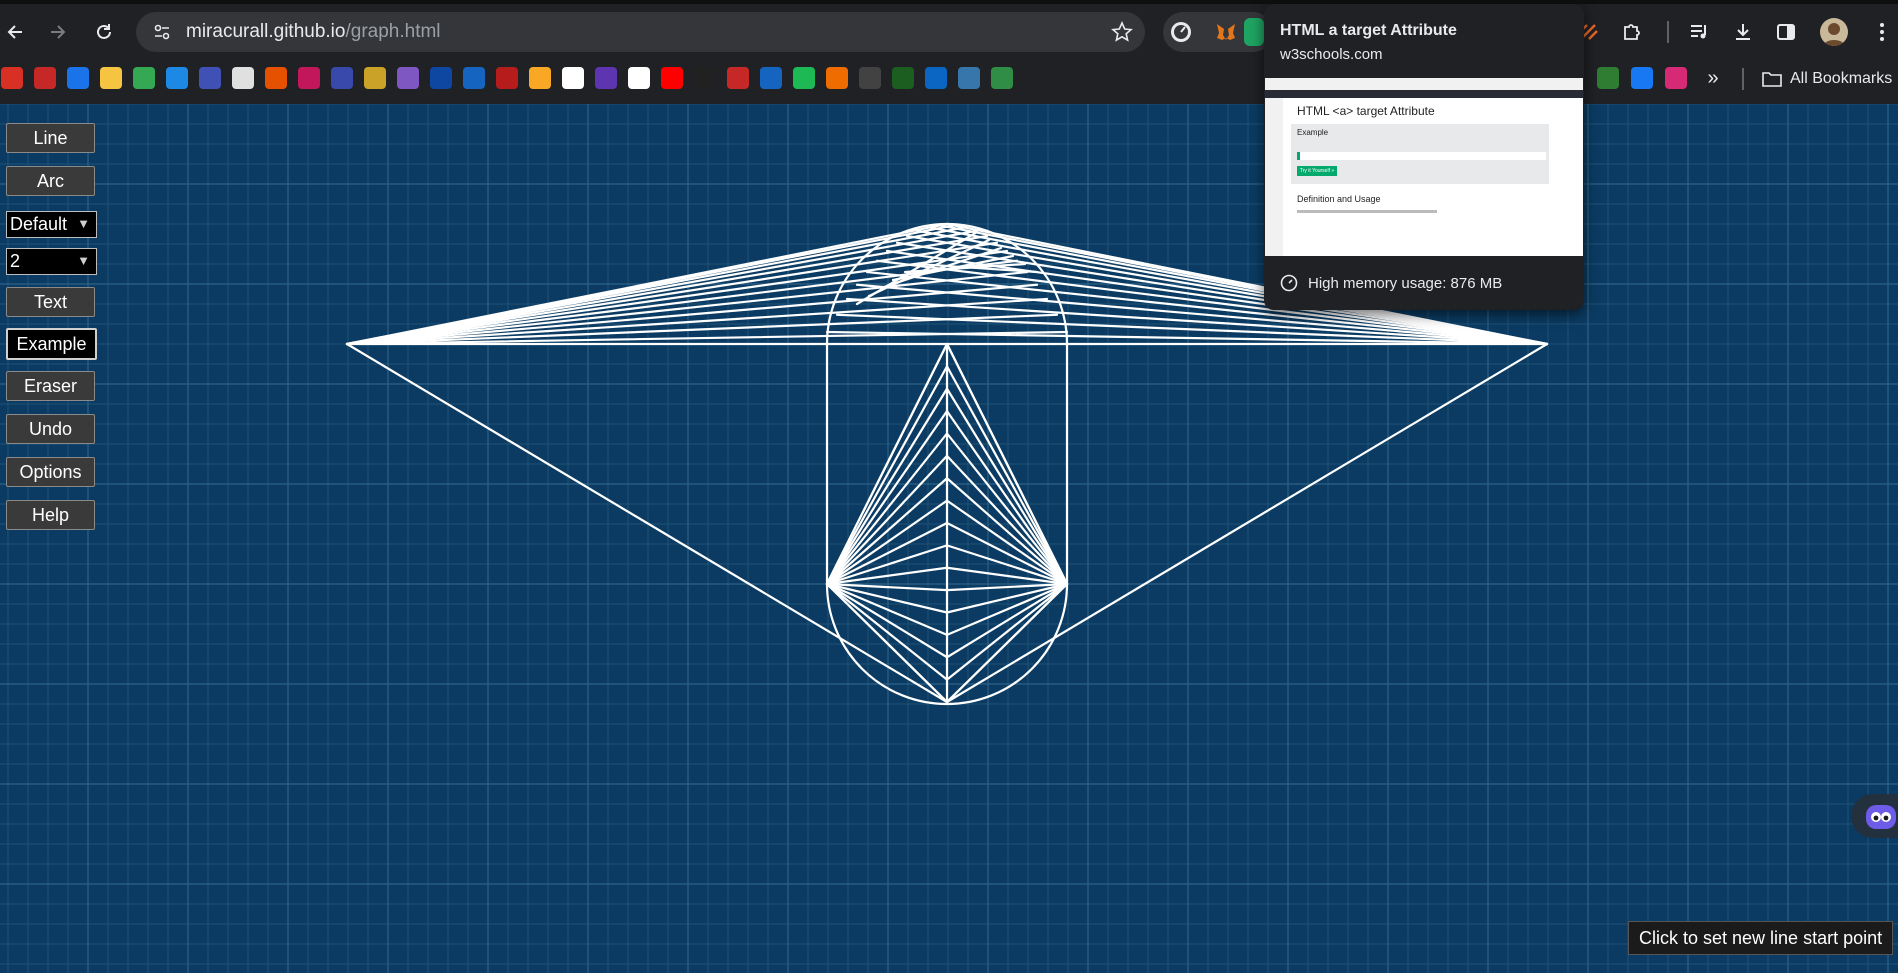 The height and width of the screenshot is (973, 1898). What do you see at coordinates (903, 78) in the screenshot?
I see `hackerrank-icon` at bounding box center [903, 78].